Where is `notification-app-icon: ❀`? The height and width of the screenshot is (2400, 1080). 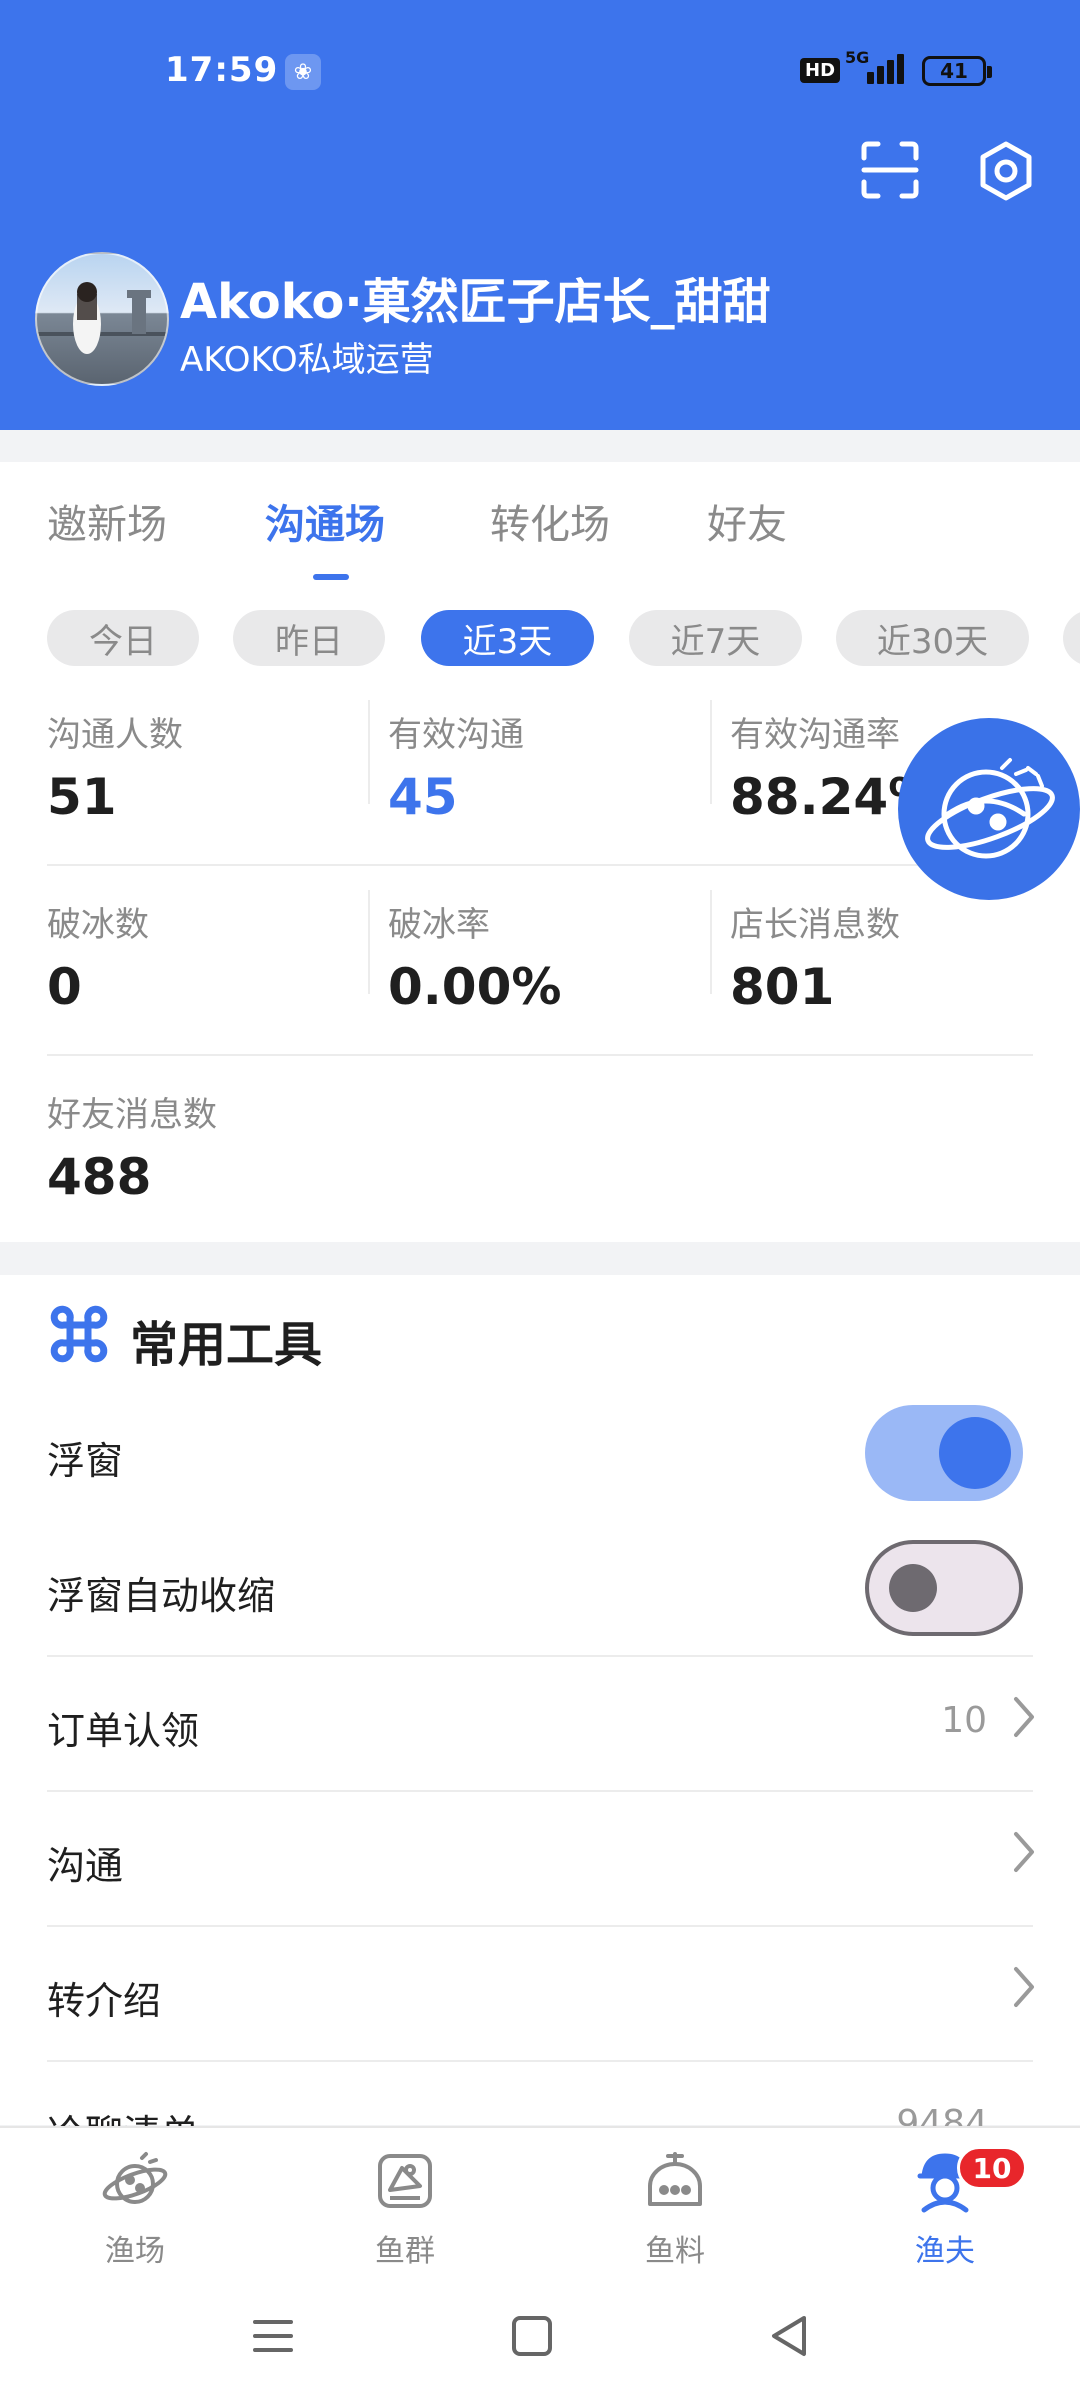
notification-app-icon: ❀ is located at coordinates (303, 72).